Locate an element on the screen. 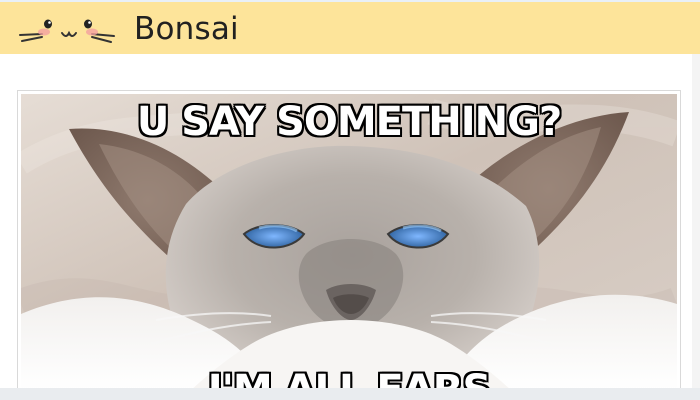  vertical-scrollbar is located at coordinates (696, 227).